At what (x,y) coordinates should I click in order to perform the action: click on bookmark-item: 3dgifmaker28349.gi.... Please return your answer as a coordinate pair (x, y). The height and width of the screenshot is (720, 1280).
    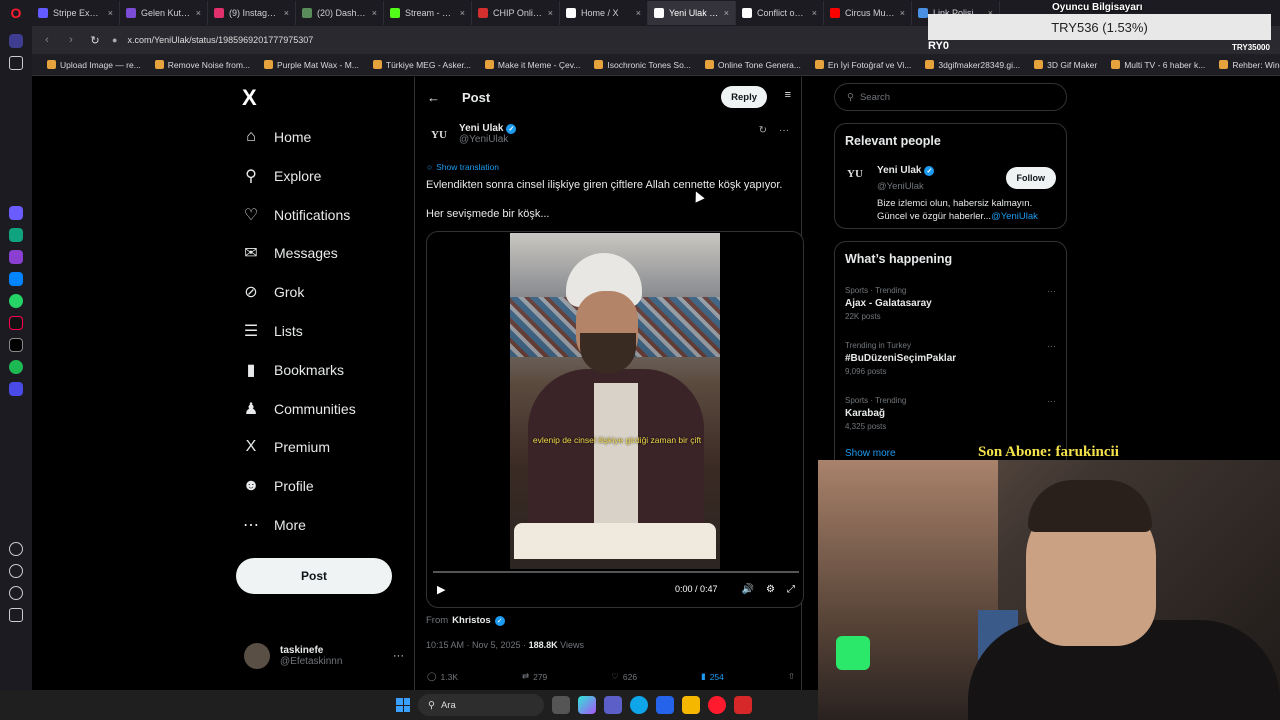
    Looking at the image, I should click on (972, 65).